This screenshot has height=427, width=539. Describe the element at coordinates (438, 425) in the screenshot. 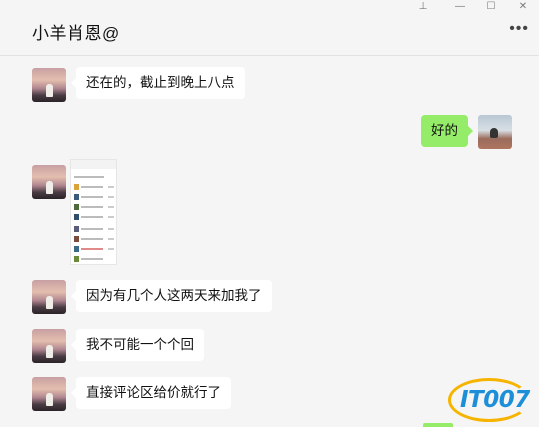

I see `partial-message-bubble` at that location.